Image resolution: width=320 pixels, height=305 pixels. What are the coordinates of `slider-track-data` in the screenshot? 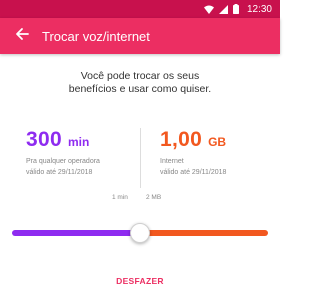 It's located at (204, 233).